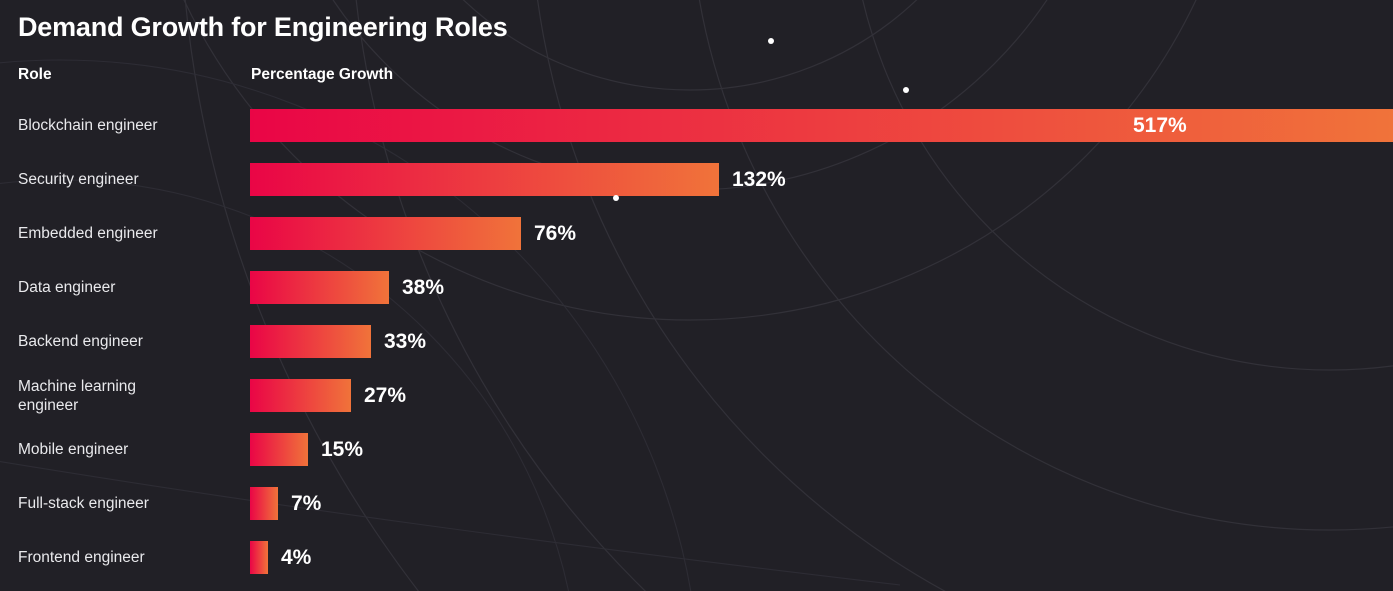 Image resolution: width=1393 pixels, height=591 pixels. What do you see at coordinates (1160, 125) in the screenshot?
I see `bar-value-label: 517%` at bounding box center [1160, 125].